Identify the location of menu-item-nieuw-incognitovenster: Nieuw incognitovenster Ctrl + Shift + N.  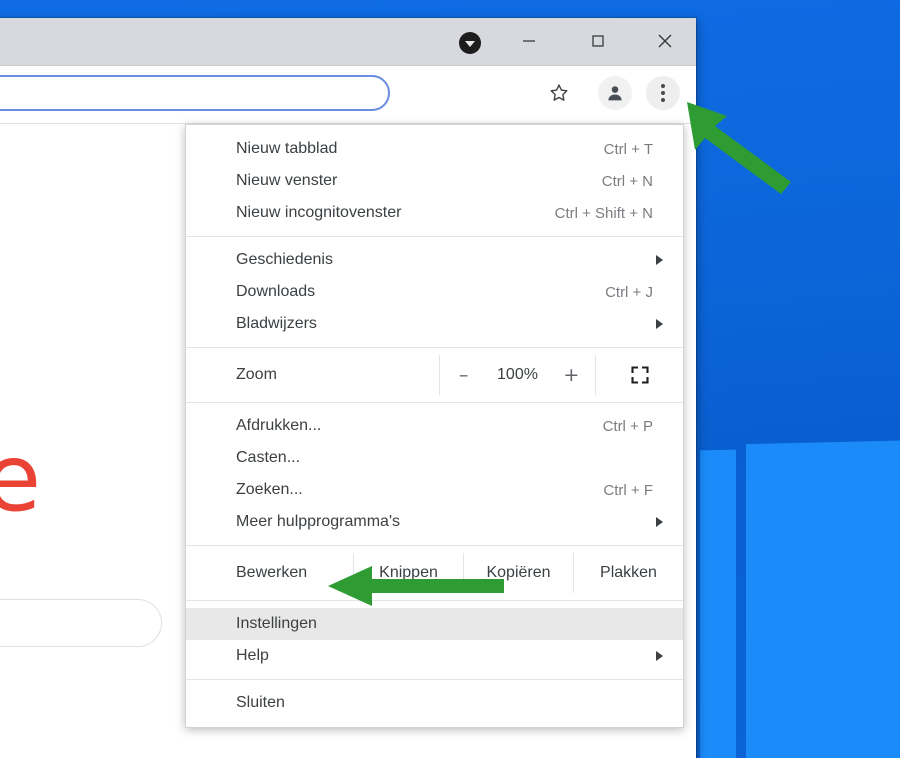
(434, 213).